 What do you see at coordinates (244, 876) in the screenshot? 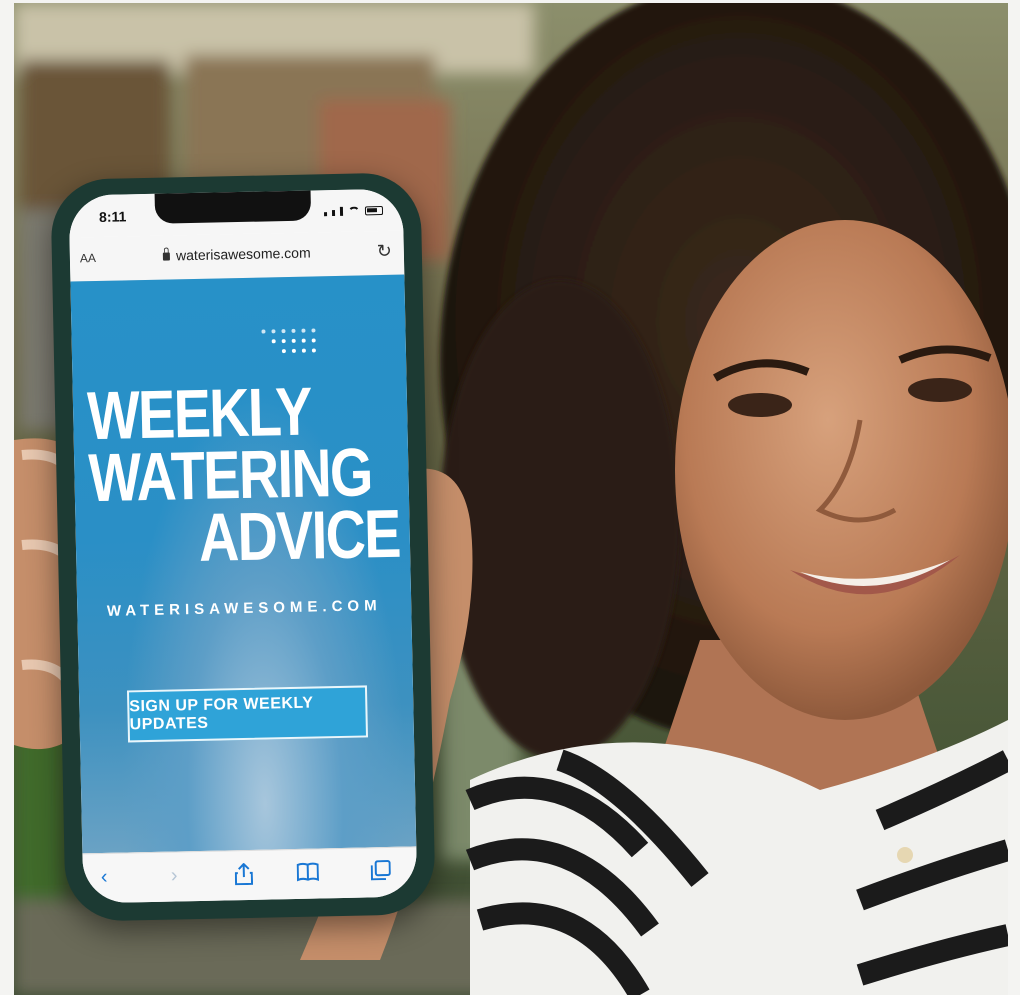
I see `share-icon` at bounding box center [244, 876].